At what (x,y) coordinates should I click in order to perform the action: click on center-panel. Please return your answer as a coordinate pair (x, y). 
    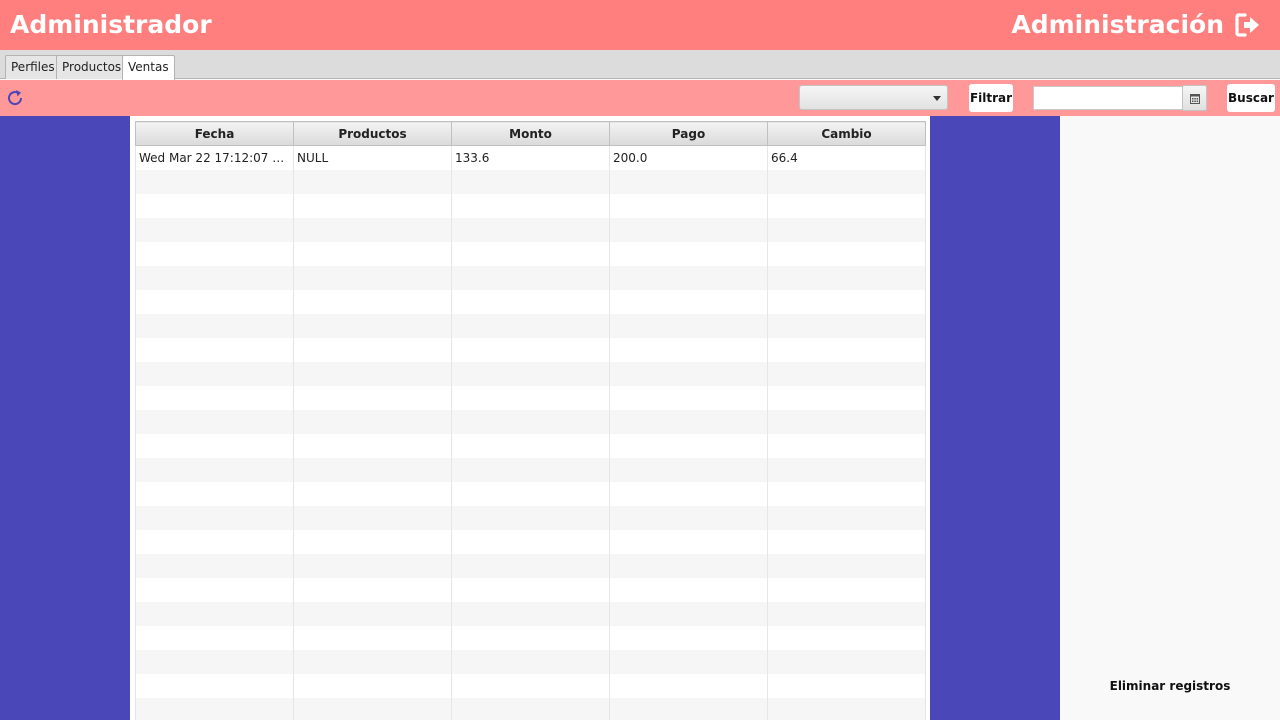
    Looking at the image, I should click on (995, 418).